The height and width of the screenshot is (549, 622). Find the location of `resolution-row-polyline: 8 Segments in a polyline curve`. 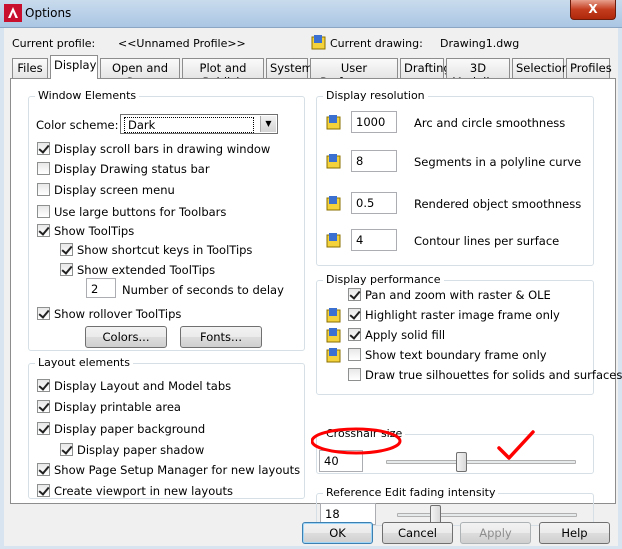

resolution-row-polyline: 8 Segments in a polyline curve is located at coordinates (455, 161).